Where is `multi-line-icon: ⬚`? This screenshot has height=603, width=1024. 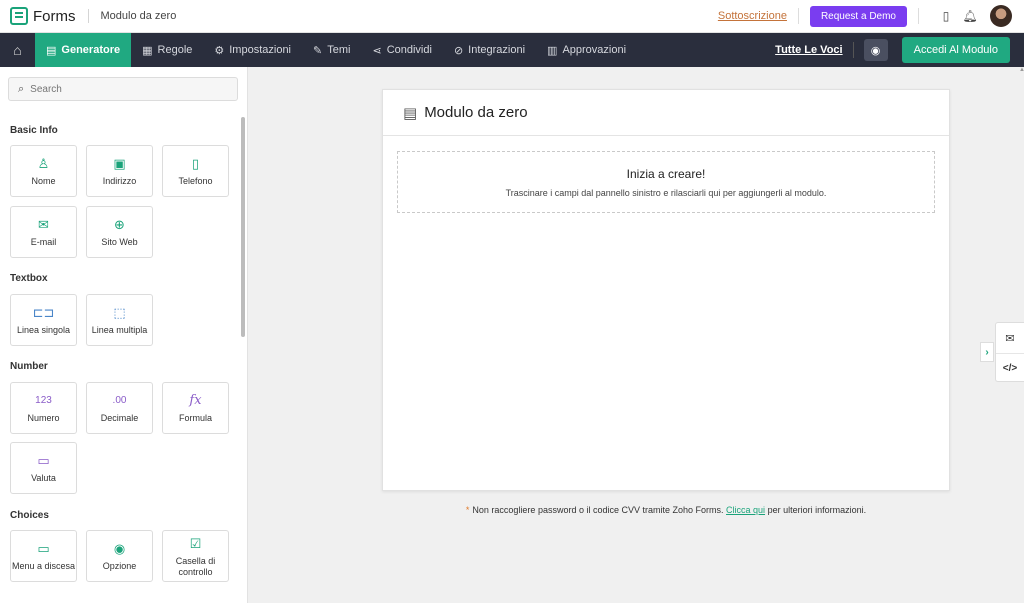
multi-line-icon: ⬚ is located at coordinates (119, 312).